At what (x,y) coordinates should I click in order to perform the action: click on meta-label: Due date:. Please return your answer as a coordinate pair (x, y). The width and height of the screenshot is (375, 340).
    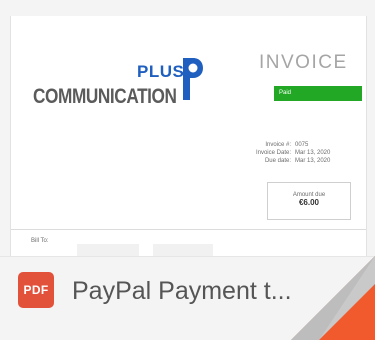
    Looking at the image, I should click on (277, 161).